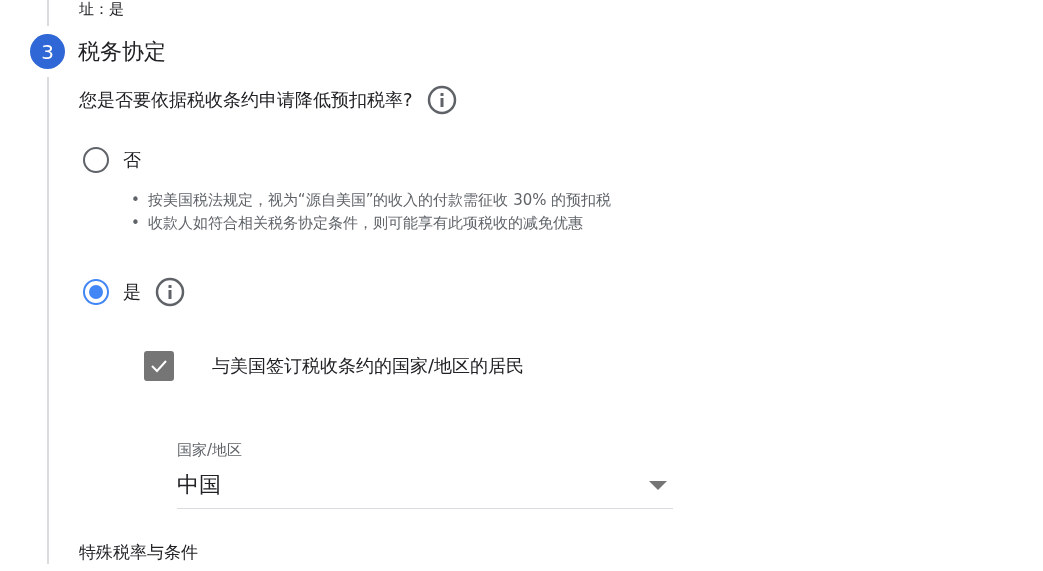  What do you see at coordinates (379, 200) in the screenshot?
I see `note-text: 按美国税法规定，视为“源自美国”的收入的付款需征收 30% 的预扣税` at bounding box center [379, 200].